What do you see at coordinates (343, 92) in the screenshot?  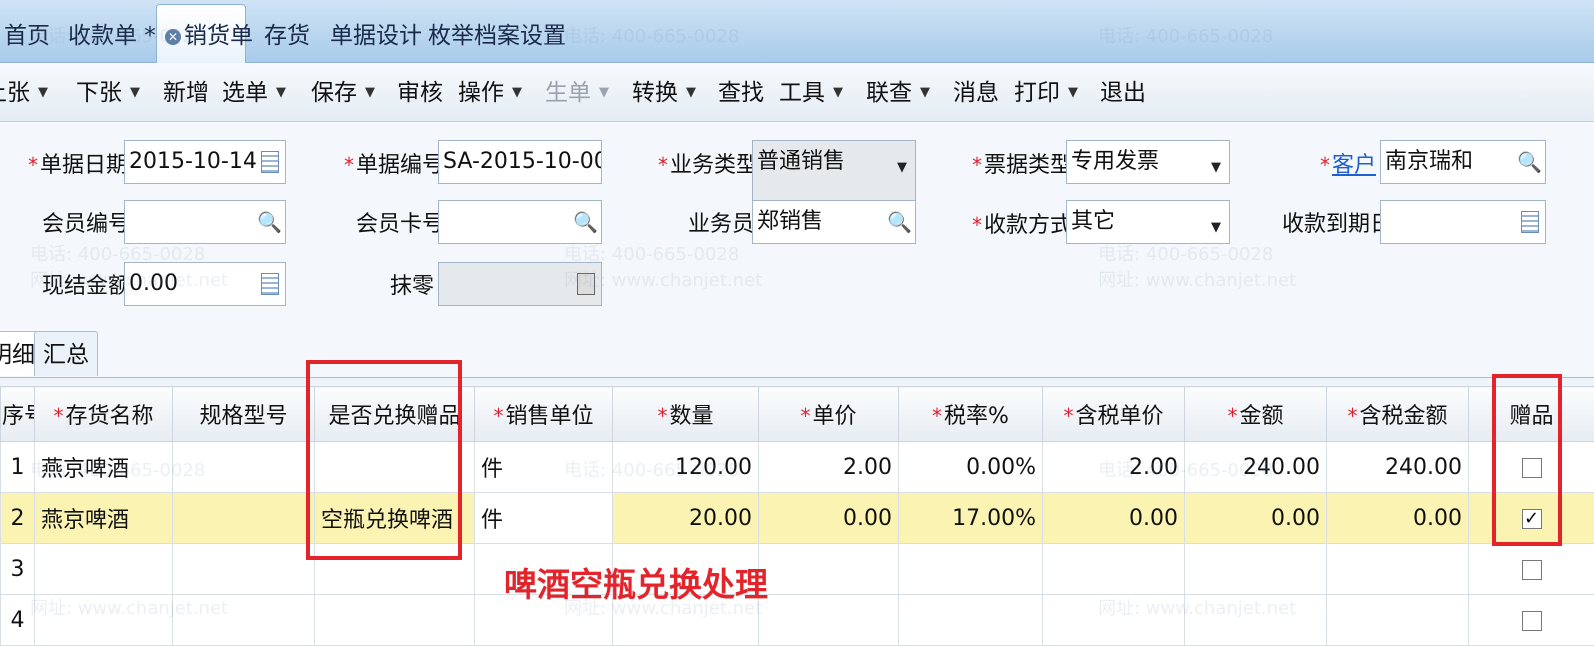 I see `save-button: 保存▼` at bounding box center [343, 92].